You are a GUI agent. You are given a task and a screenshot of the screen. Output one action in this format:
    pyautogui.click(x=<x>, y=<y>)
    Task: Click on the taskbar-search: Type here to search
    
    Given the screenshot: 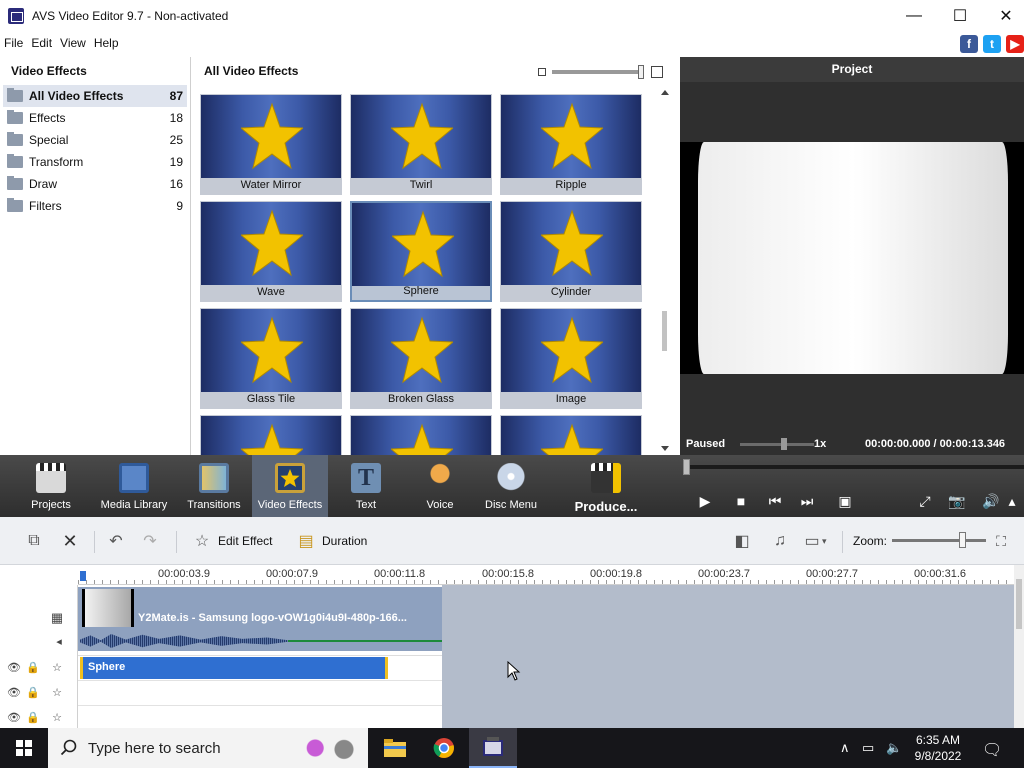 What is the action you would take?
    pyautogui.click(x=208, y=748)
    